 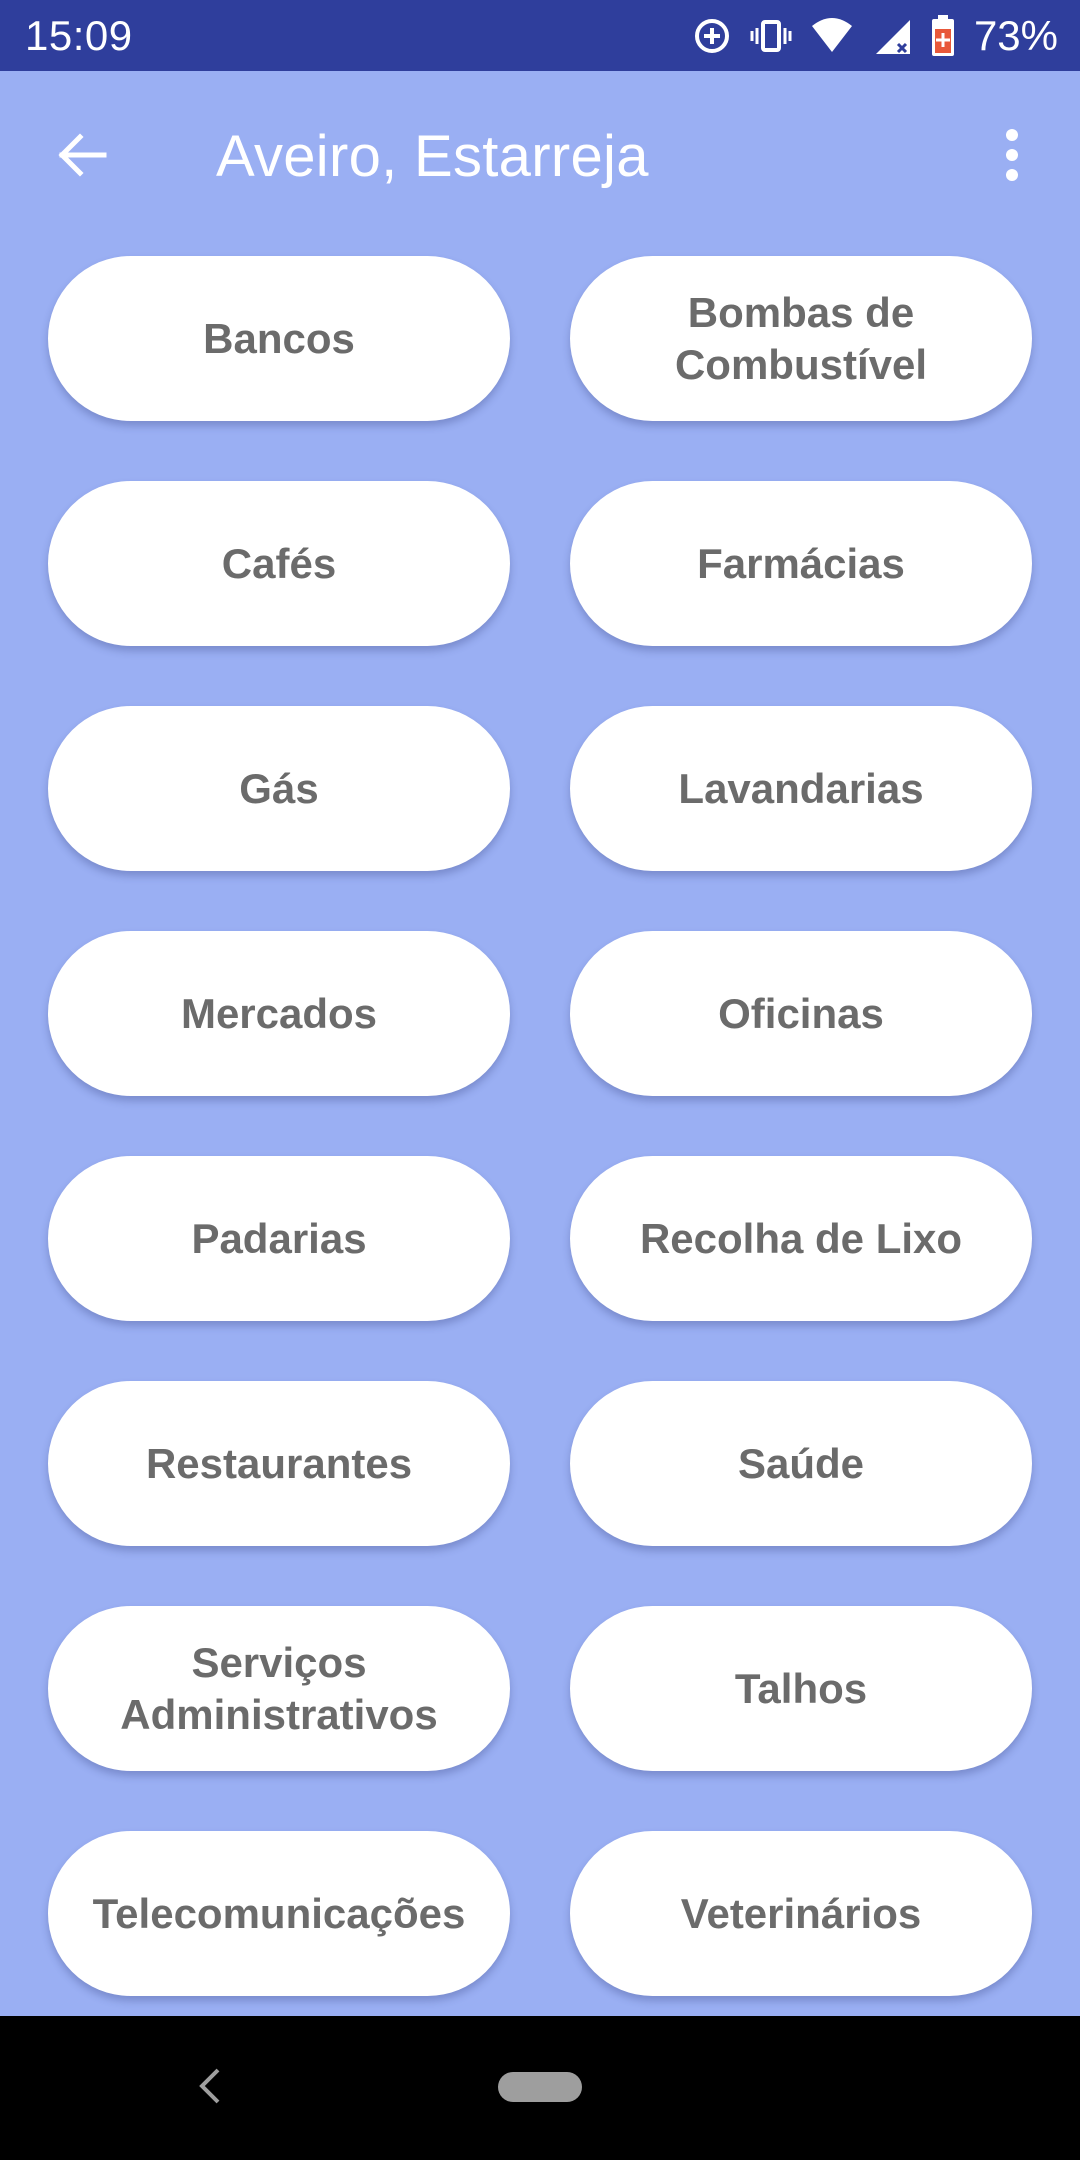 I want to click on more-vert-icon, so click(x=1012, y=157).